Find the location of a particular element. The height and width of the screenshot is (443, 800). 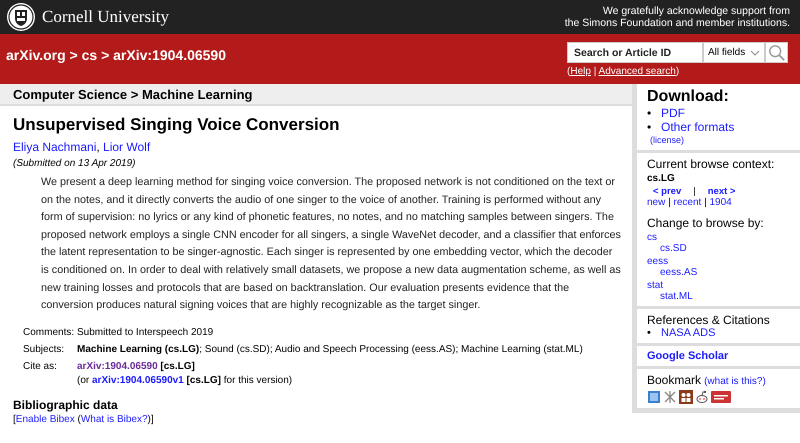

pager-link: next > is located at coordinates (722, 191).